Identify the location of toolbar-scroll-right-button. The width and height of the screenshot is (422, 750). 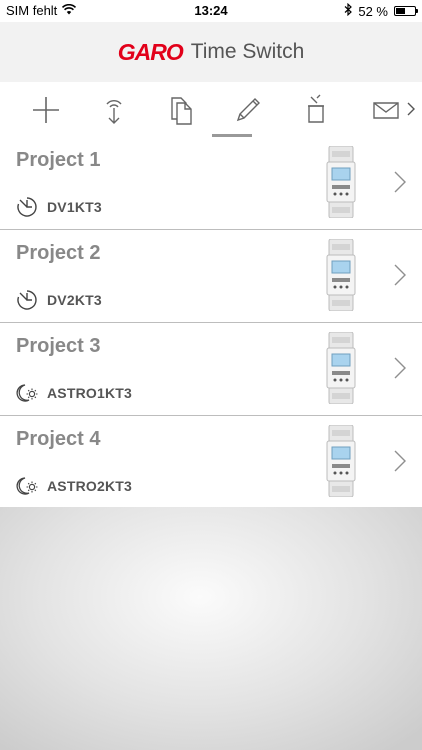
(411, 109).